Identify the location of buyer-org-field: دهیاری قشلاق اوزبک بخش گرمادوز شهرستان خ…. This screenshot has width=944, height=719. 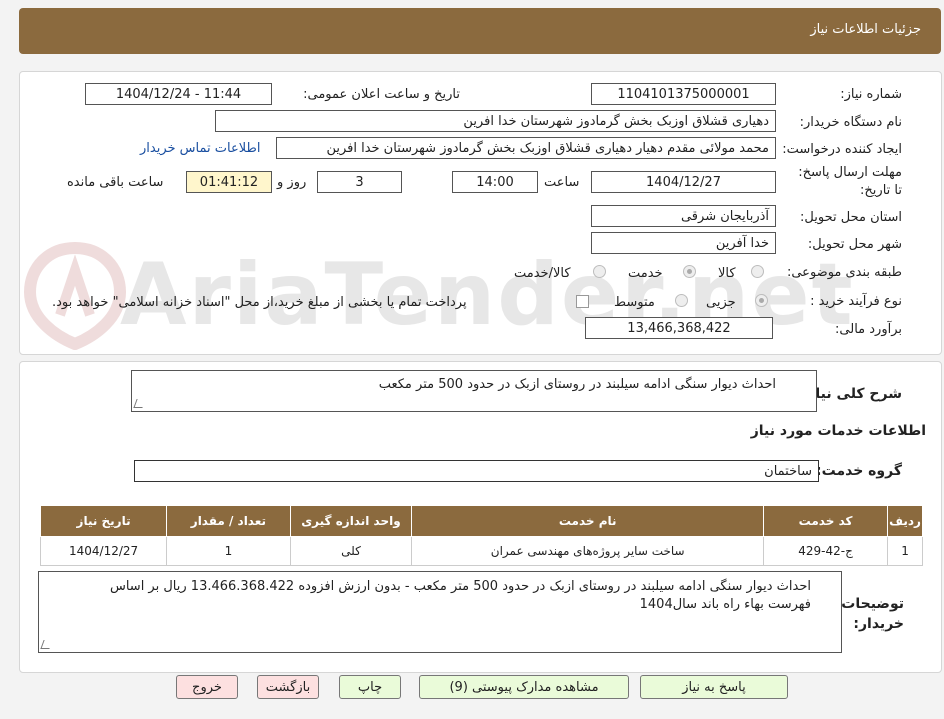
(495, 121).